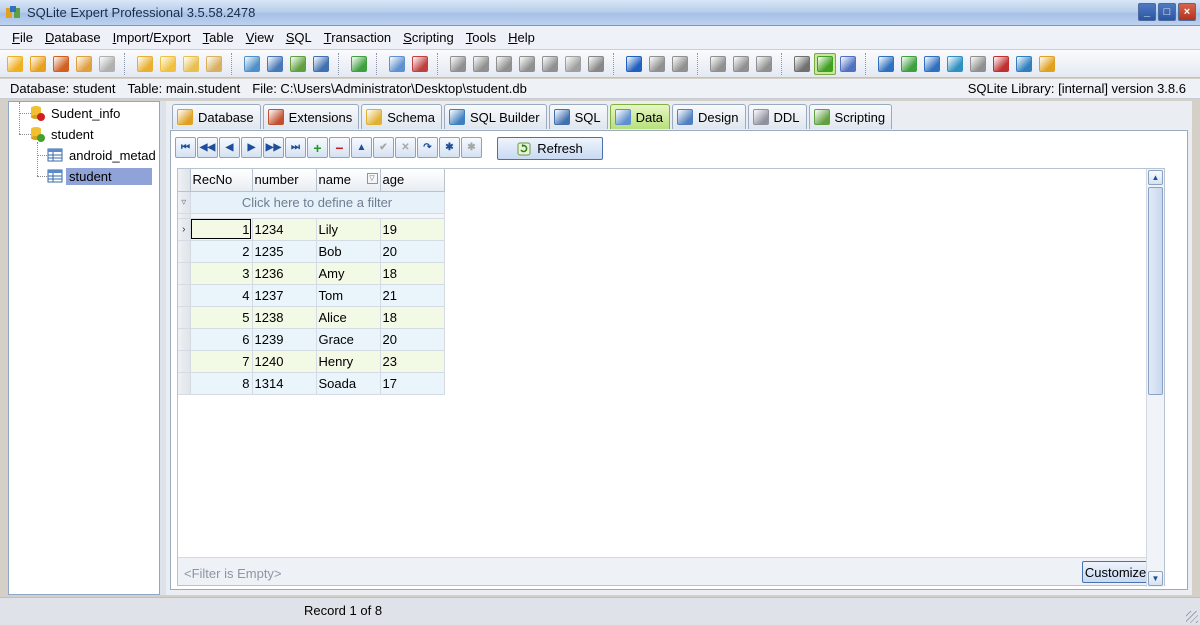  What do you see at coordinates (321, 64) in the screenshot?
I see `report-button` at bounding box center [321, 64].